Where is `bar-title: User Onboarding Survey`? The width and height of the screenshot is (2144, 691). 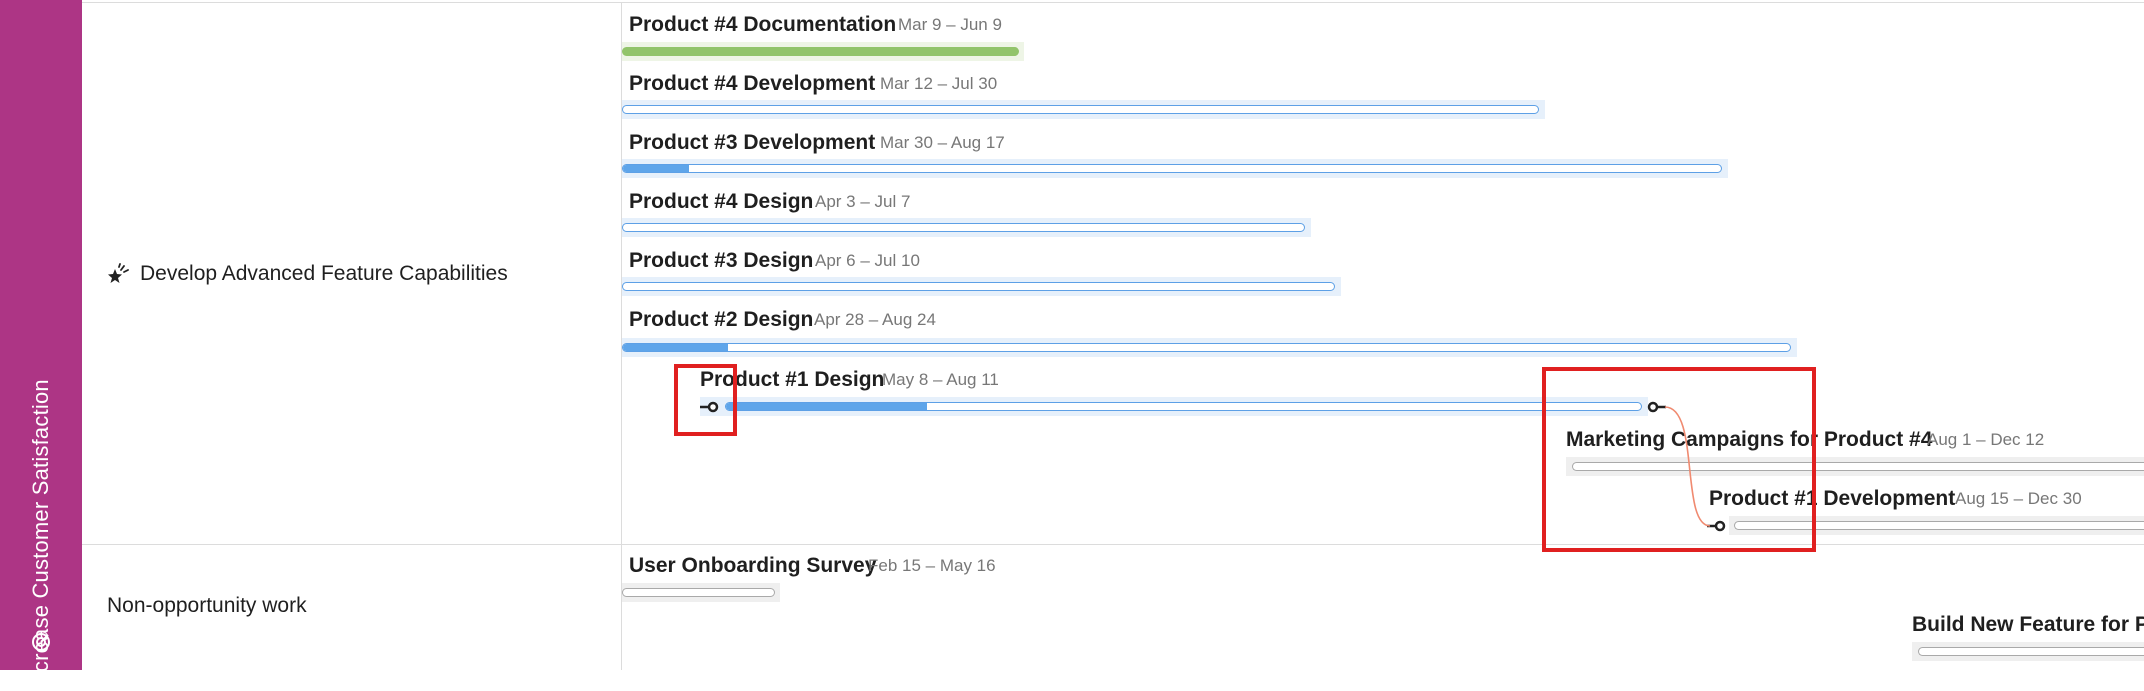 bar-title: User Onboarding Survey is located at coordinates (752, 566).